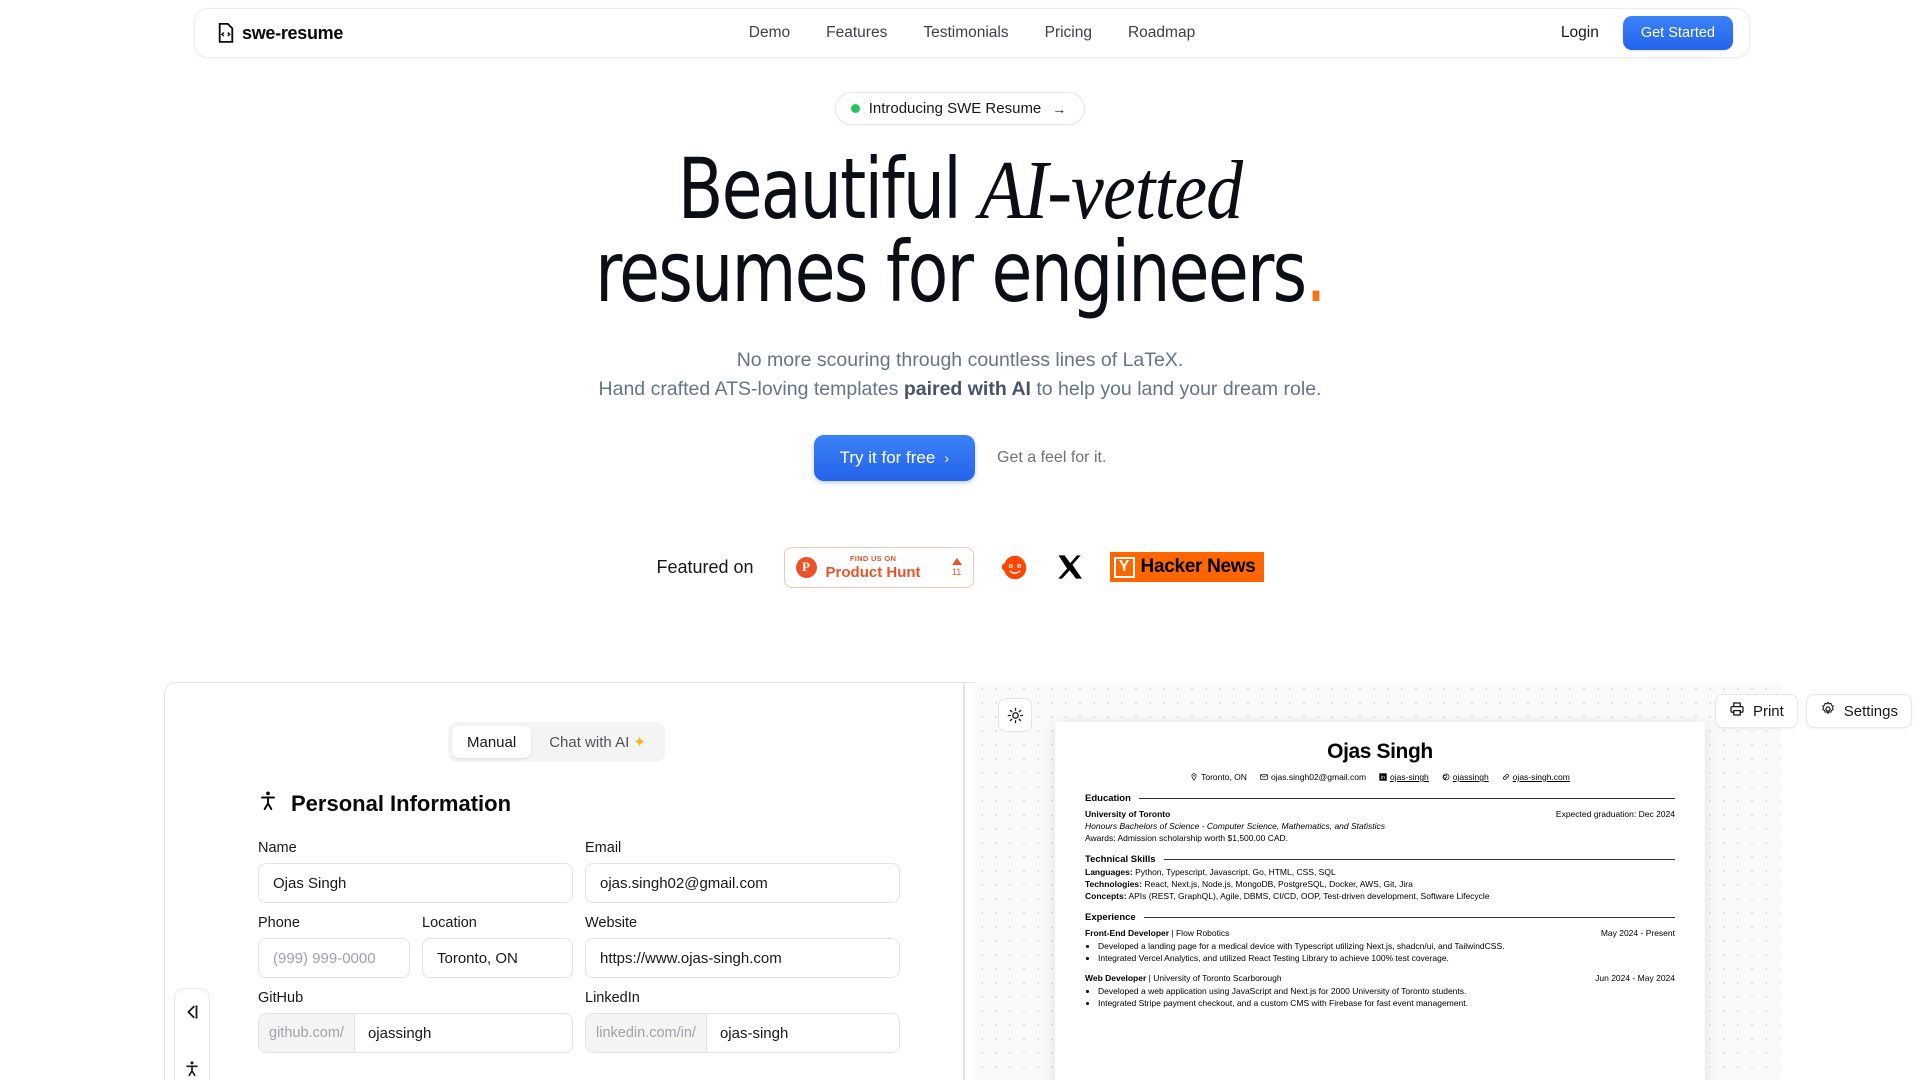  What do you see at coordinates (1198, 567) in the screenshot?
I see `hacker-news-label: Hacker News` at bounding box center [1198, 567].